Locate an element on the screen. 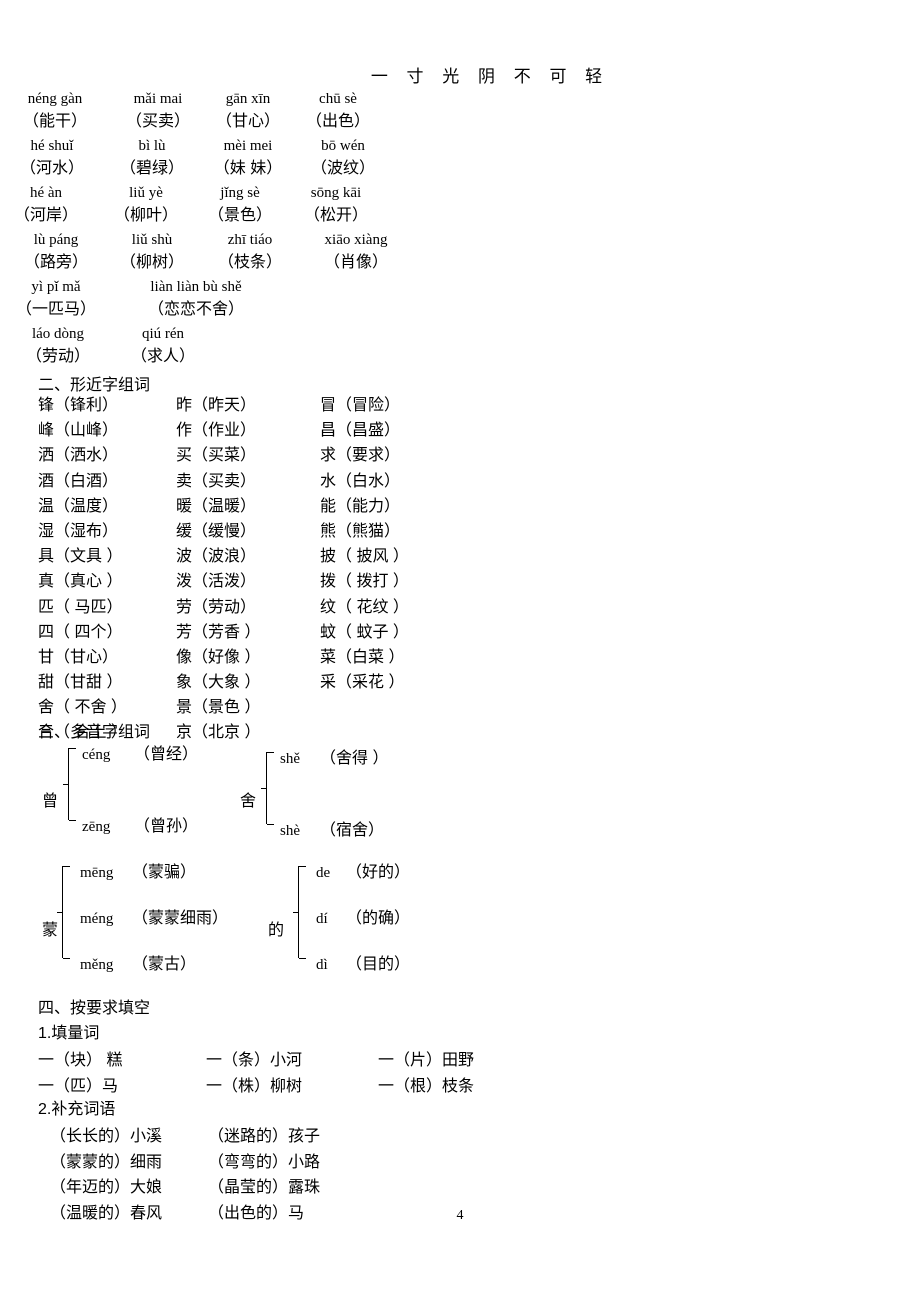 The width and height of the screenshot is (920, 1302). polyphonic-reading: dì （目的） is located at coordinates (363, 962).